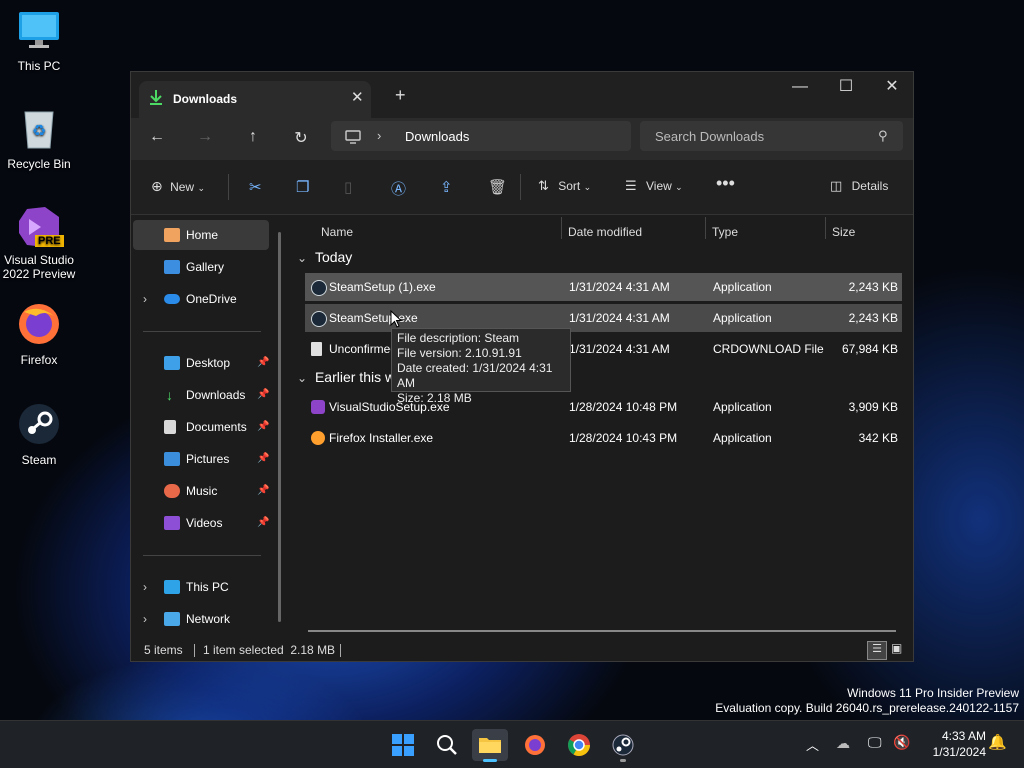  I want to click on tooltip-created: Date created: 1/31/2024 4:31 AM, so click(475, 375).